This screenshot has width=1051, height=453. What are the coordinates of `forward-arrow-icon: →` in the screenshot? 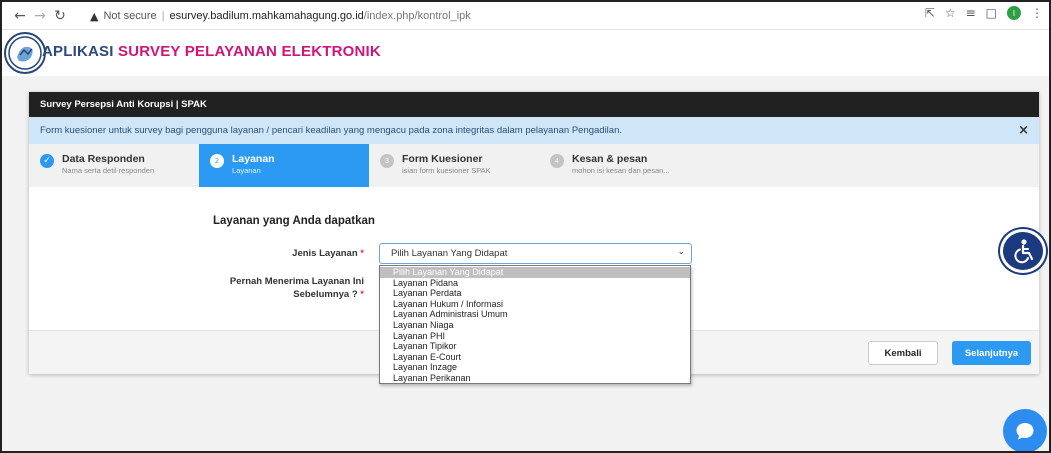 It's located at (40, 16).